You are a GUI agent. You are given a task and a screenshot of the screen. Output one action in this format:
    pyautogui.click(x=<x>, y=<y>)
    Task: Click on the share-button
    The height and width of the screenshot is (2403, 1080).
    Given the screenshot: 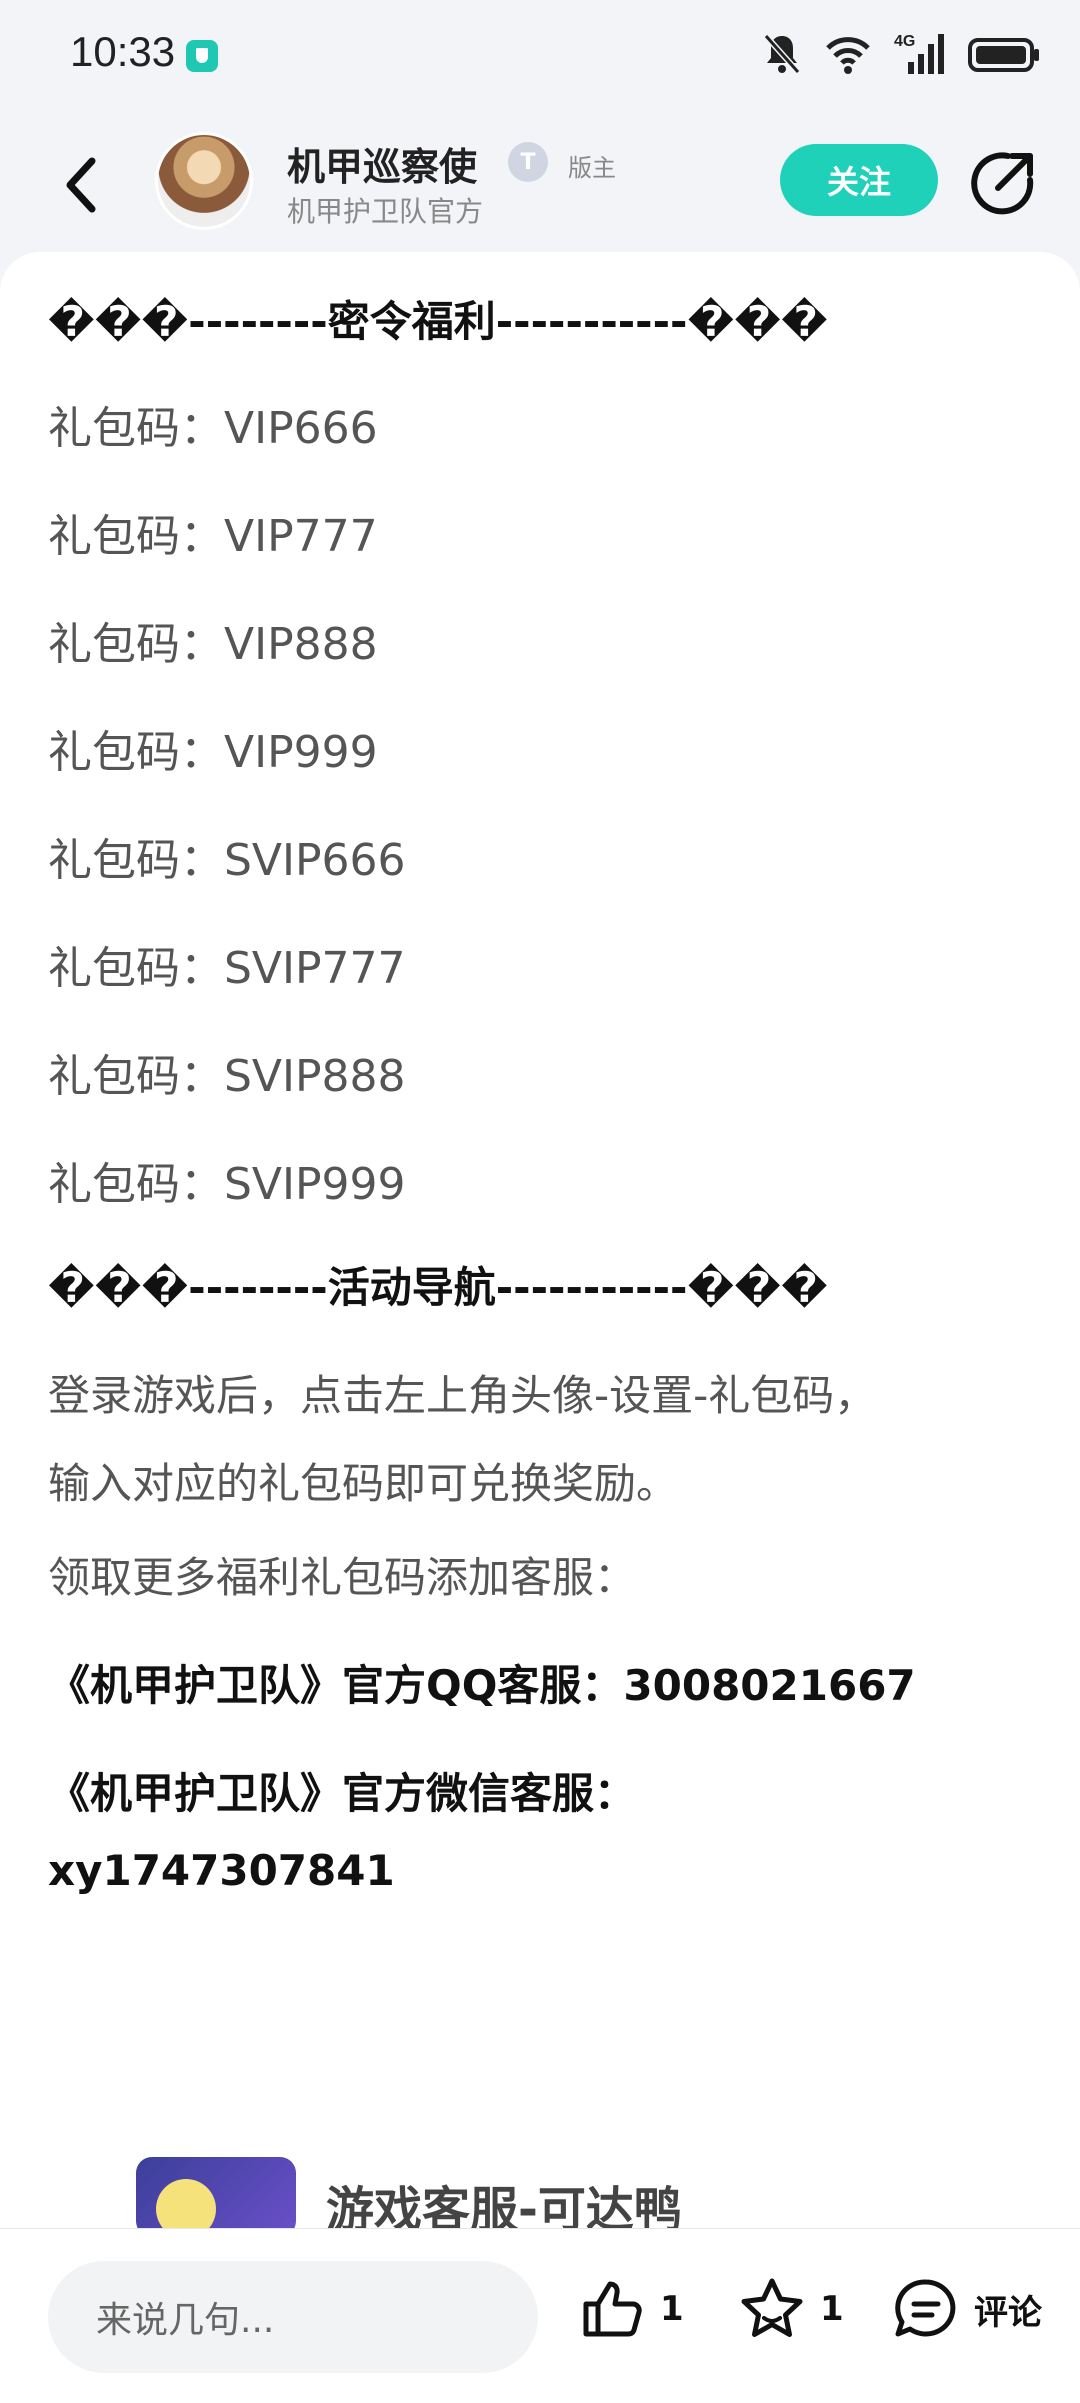 What is the action you would take?
    pyautogui.click(x=1003, y=183)
    